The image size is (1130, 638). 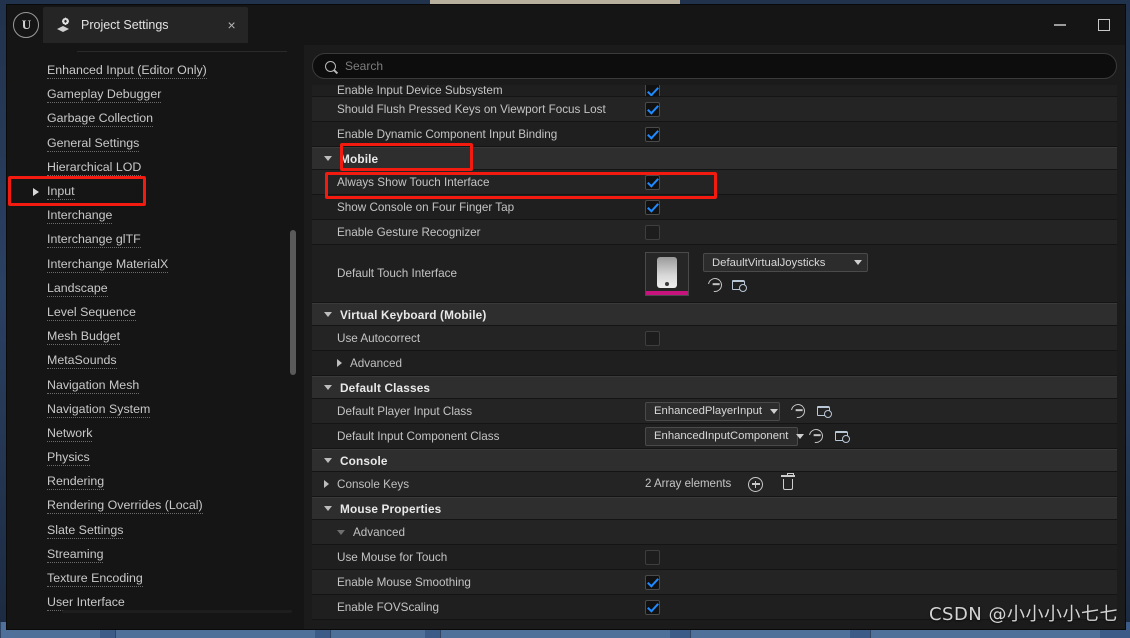 I want to click on checkbox-use-autocorrect, so click(x=652, y=338).